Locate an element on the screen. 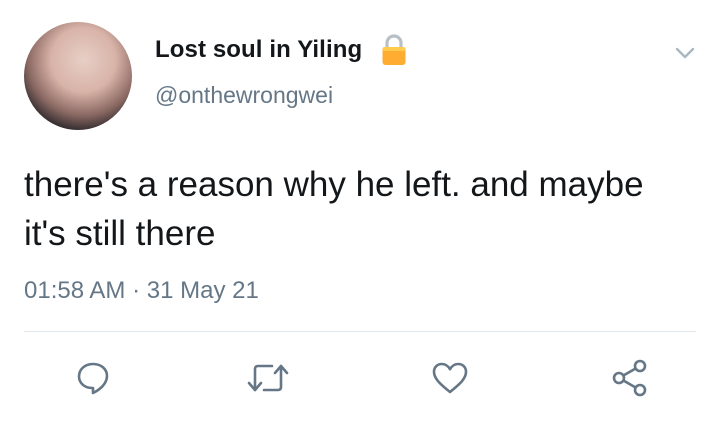 This screenshot has width=720, height=439. like-button is located at coordinates (450, 378).